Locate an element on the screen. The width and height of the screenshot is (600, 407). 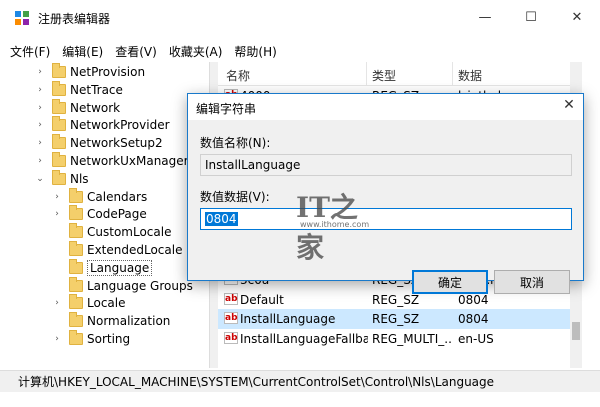
tree-item-customlocale: CustomLocale is located at coordinates (111, 232).